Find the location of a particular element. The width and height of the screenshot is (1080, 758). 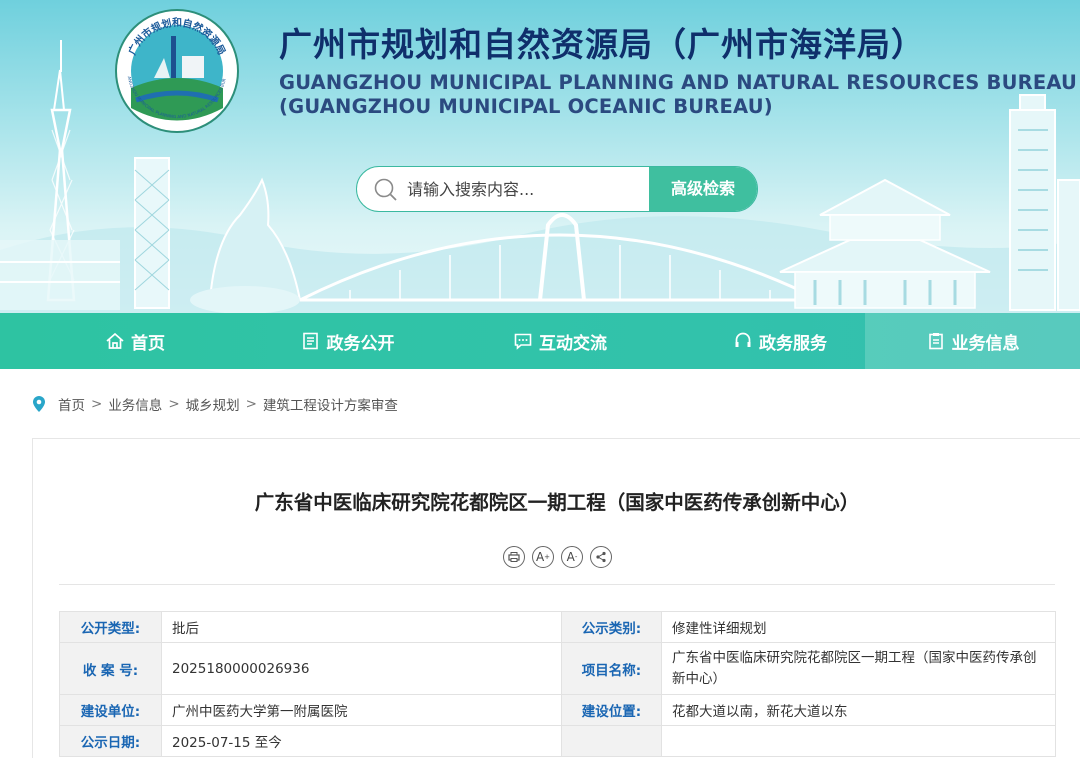

nav-item-business-info: 业务信息 is located at coordinates (972, 341).